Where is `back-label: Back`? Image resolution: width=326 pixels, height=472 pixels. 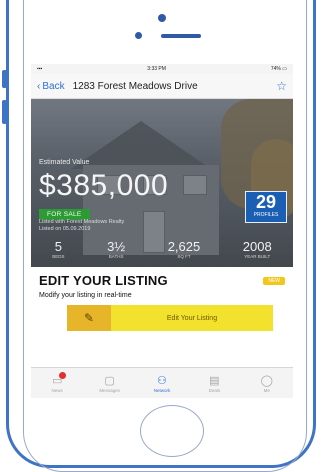
back-label: Back is located at coordinates (53, 86).